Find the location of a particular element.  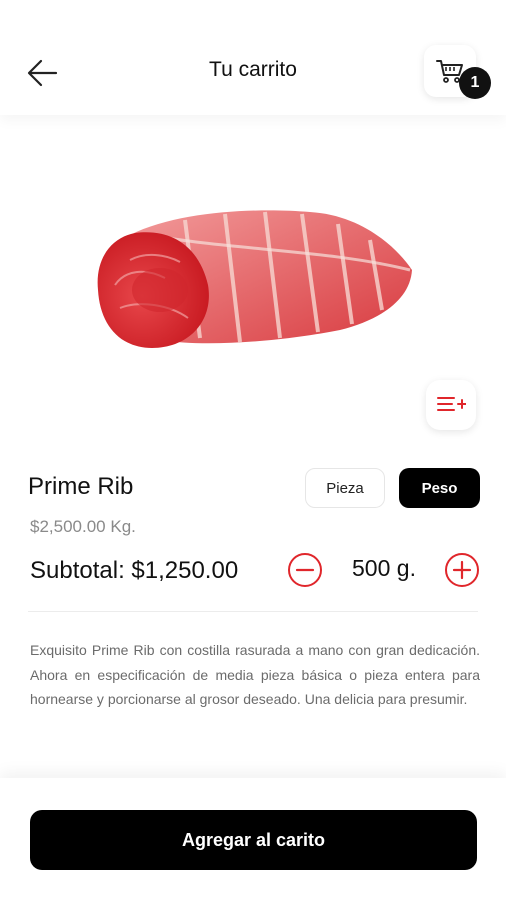

divider is located at coordinates (253, 611).